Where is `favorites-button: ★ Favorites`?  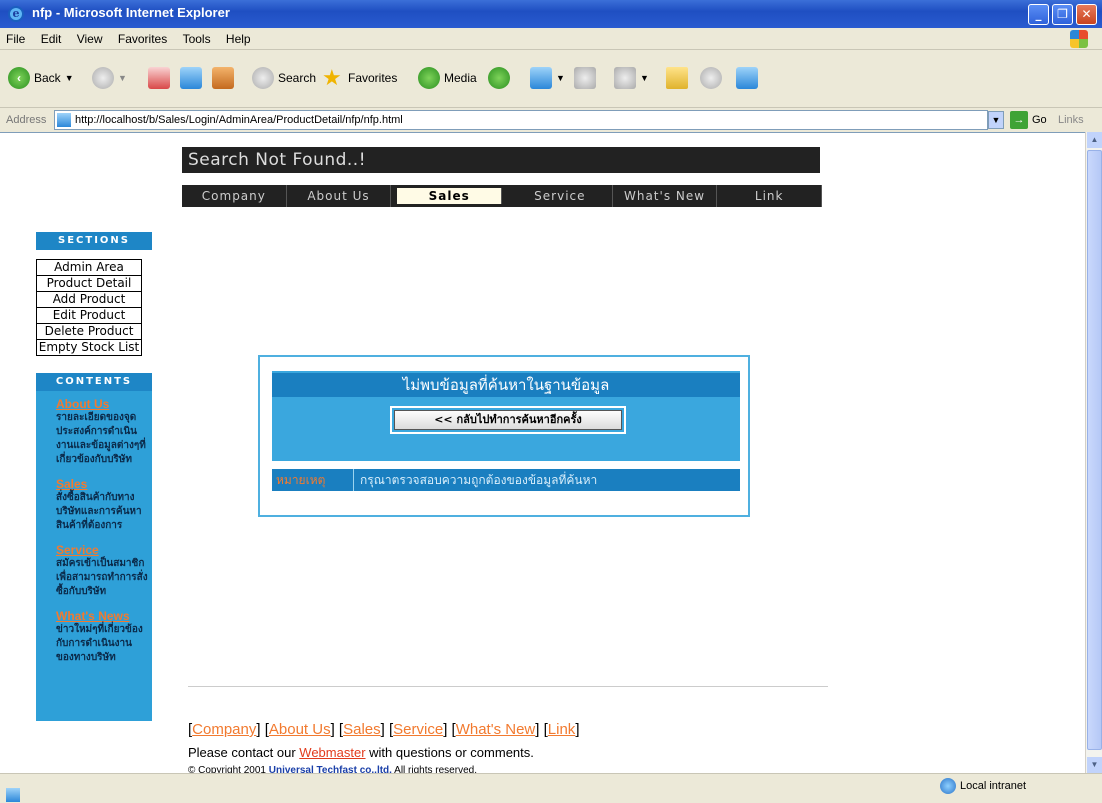
favorites-button: ★ Favorites is located at coordinates (359, 78).